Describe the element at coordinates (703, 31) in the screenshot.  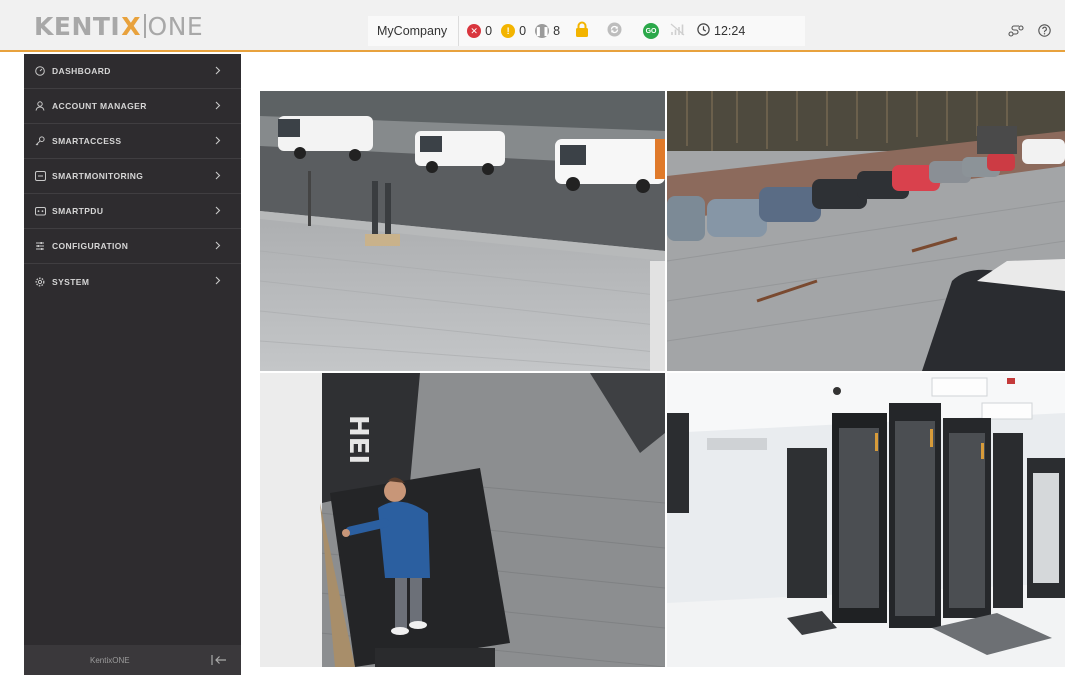
I see `clock-icon` at that location.